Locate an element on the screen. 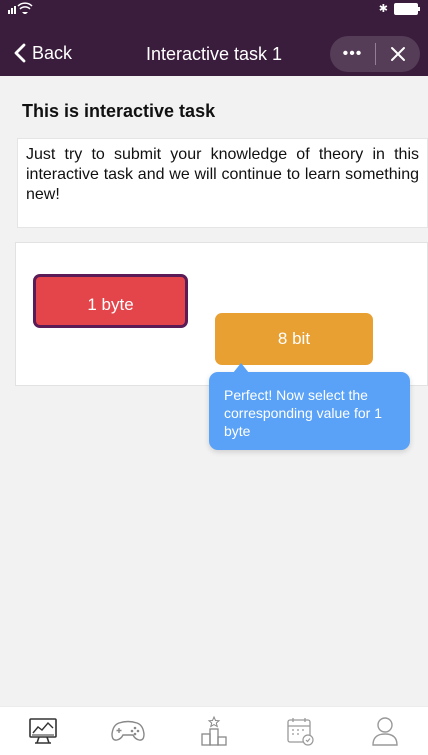  user-icon is located at coordinates (385, 731).